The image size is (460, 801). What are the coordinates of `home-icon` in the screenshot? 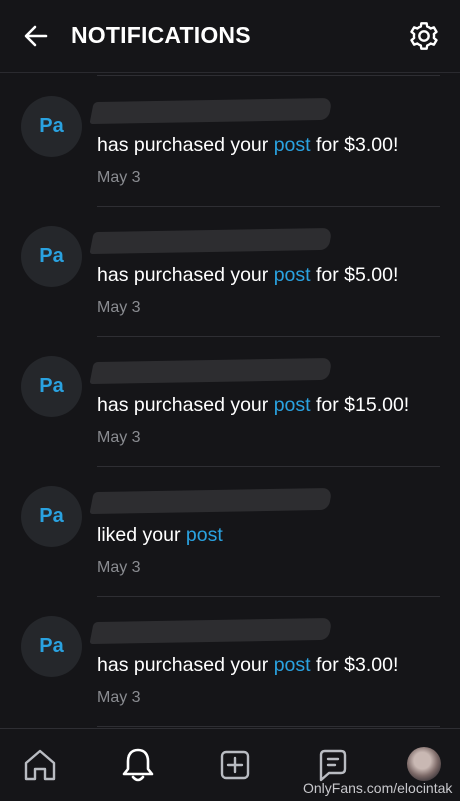 It's located at (40, 765).